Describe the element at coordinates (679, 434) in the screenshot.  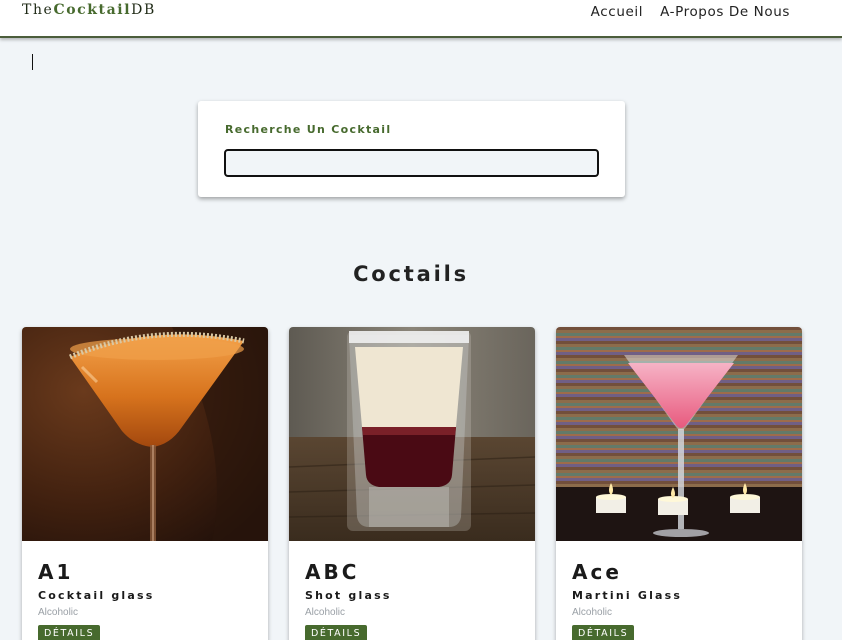
I see `ace-martini-photo` at that location.